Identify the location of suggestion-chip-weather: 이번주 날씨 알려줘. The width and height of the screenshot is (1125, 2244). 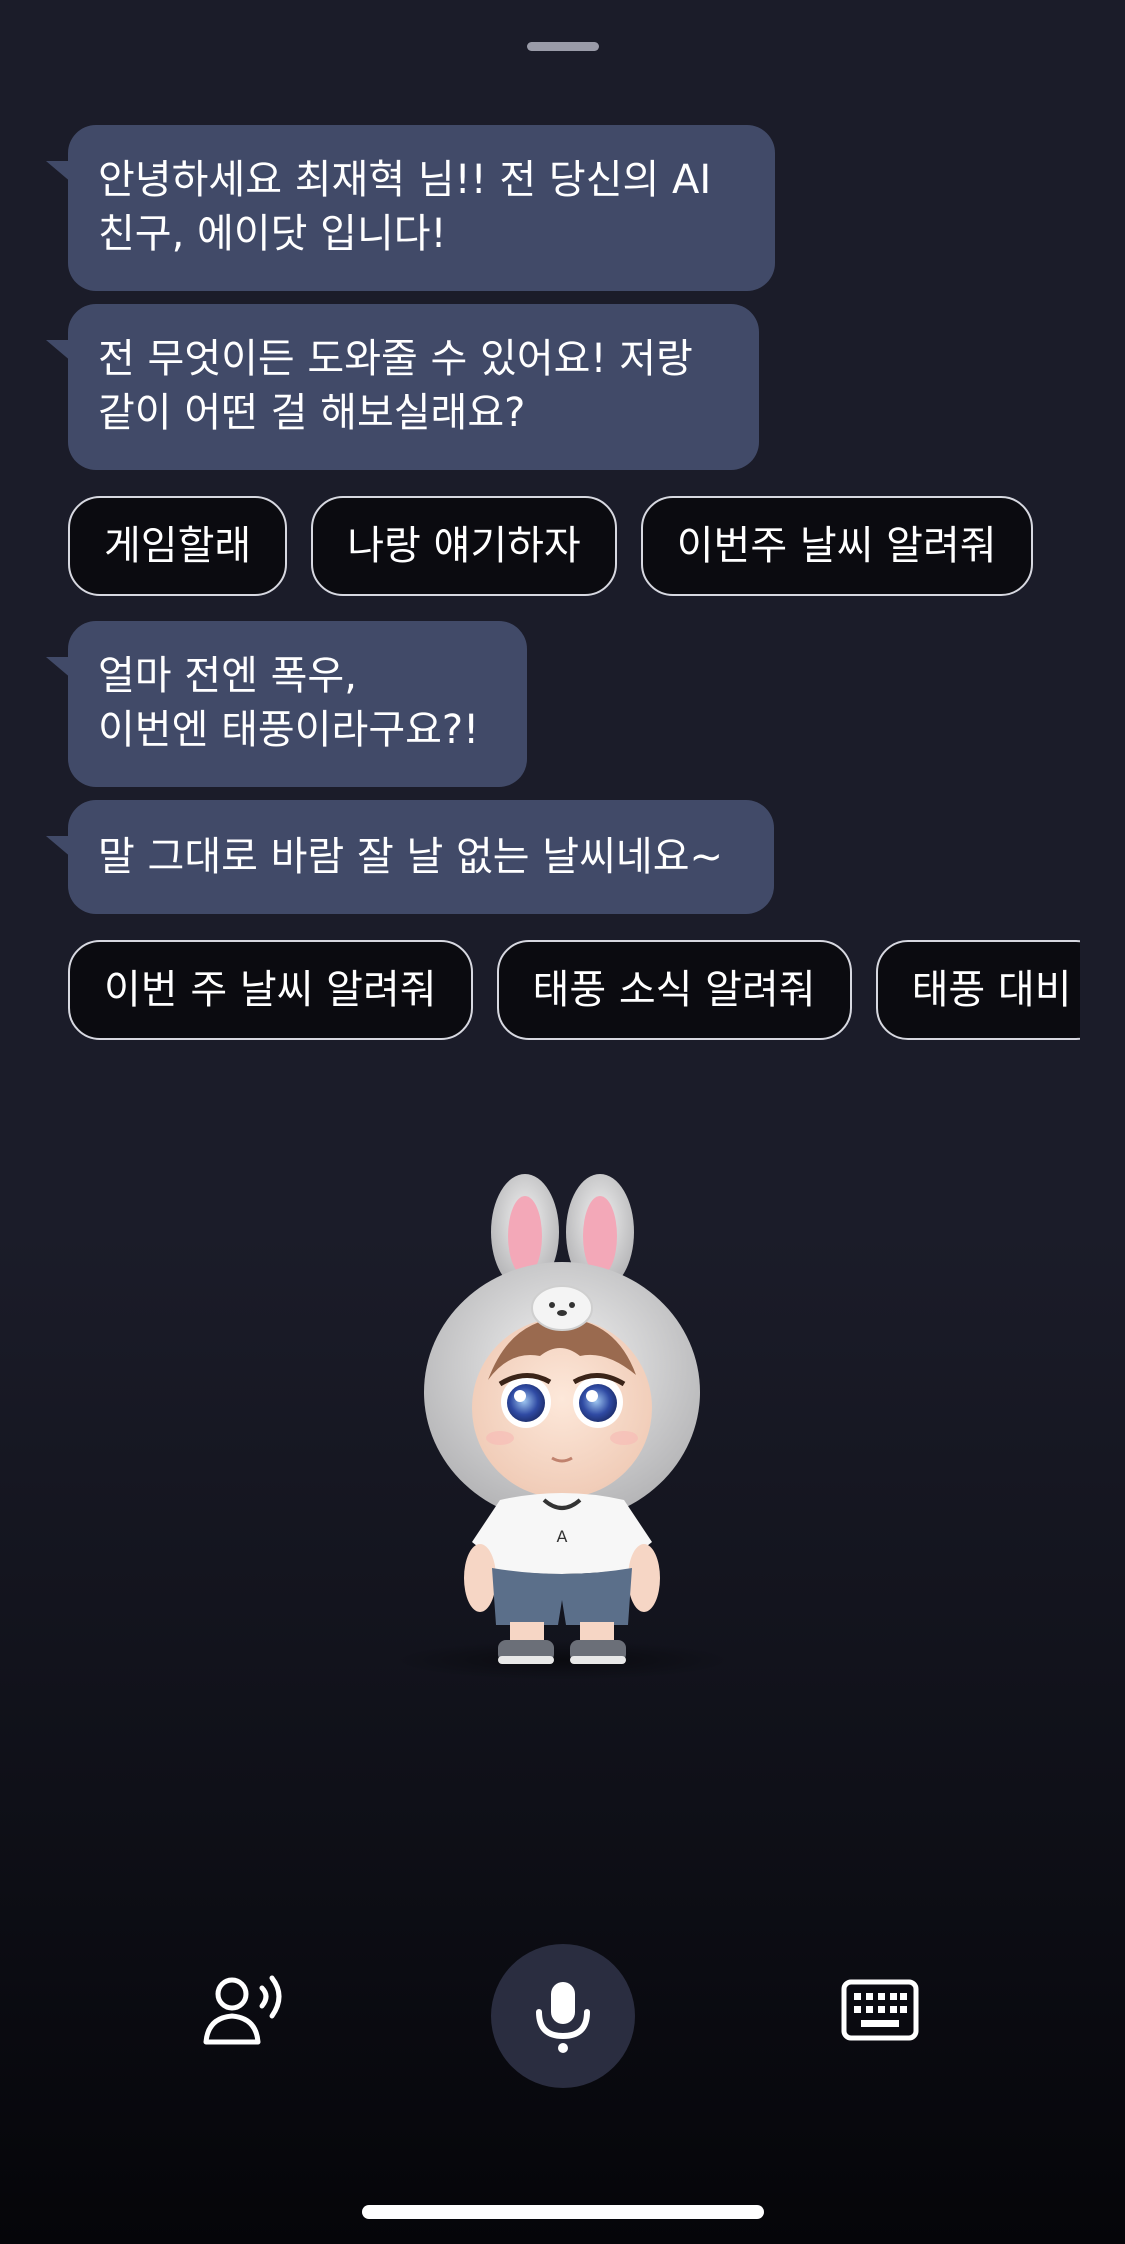
(836, 546).